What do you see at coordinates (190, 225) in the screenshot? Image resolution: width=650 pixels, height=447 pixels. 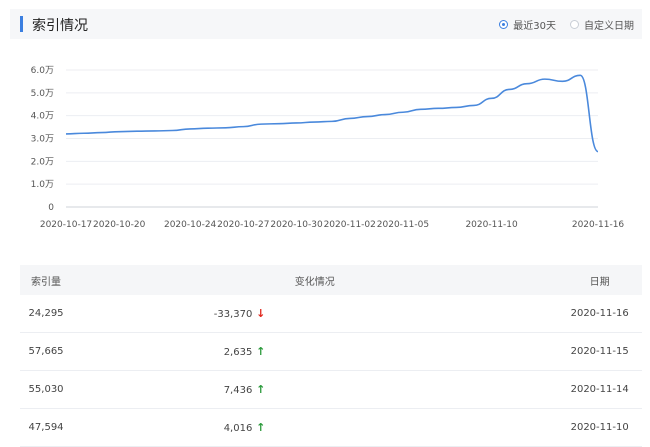 I see `x-tick-label: 2020-10-24` at bounding box center [190, 225].